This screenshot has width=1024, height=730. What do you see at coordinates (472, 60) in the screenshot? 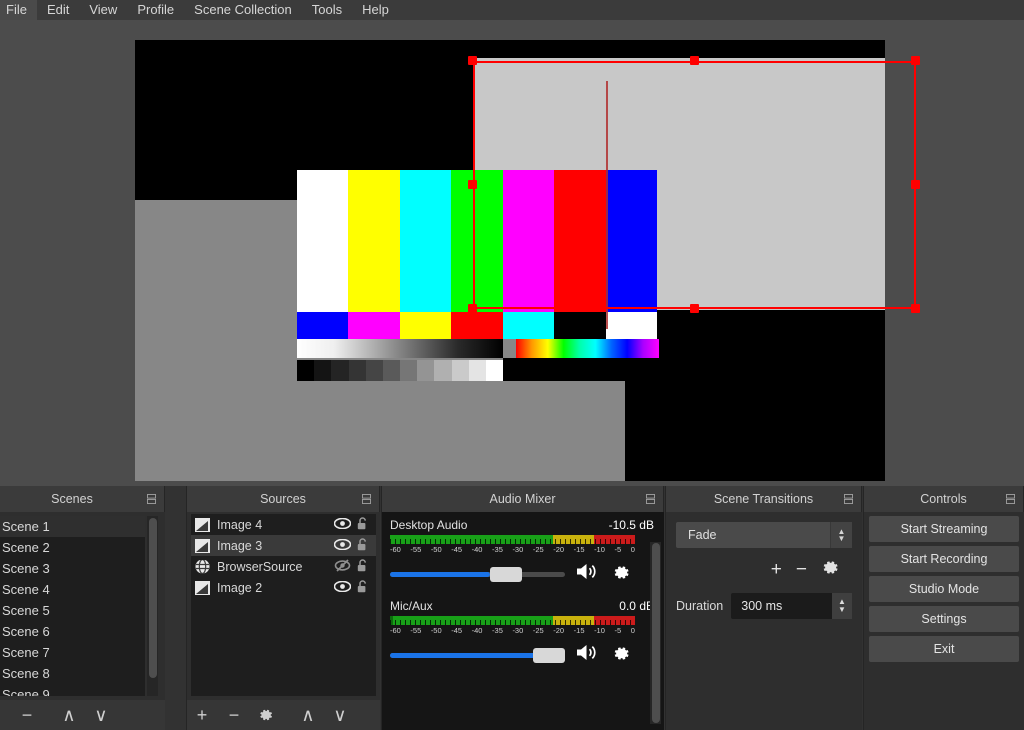
I see `resize-handle-top-left` at bounding box center [472, 60].